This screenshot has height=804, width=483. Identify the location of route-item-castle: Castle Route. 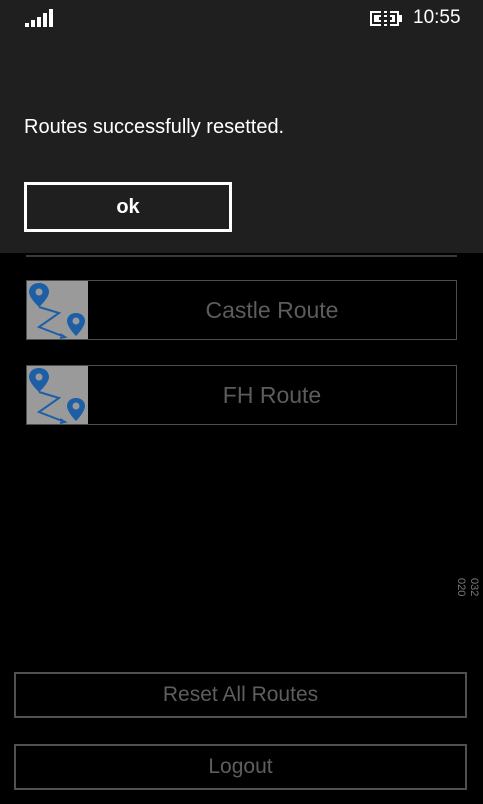
(241, 310).